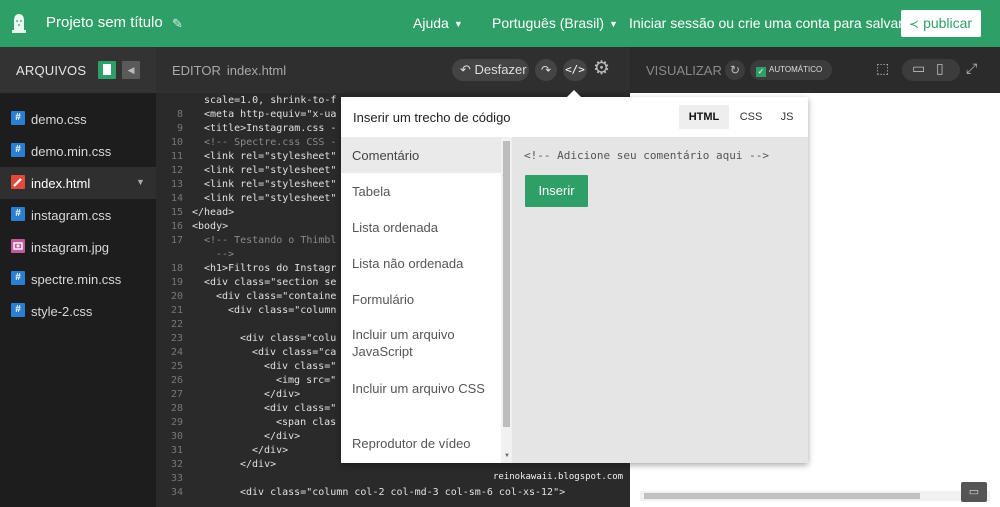 Image resolution: width=1000 pixels, height=507 pixels. Describe the element at coordinates (918, 68) in the screenshot. I see `desktop-icon: ▭` at that location.